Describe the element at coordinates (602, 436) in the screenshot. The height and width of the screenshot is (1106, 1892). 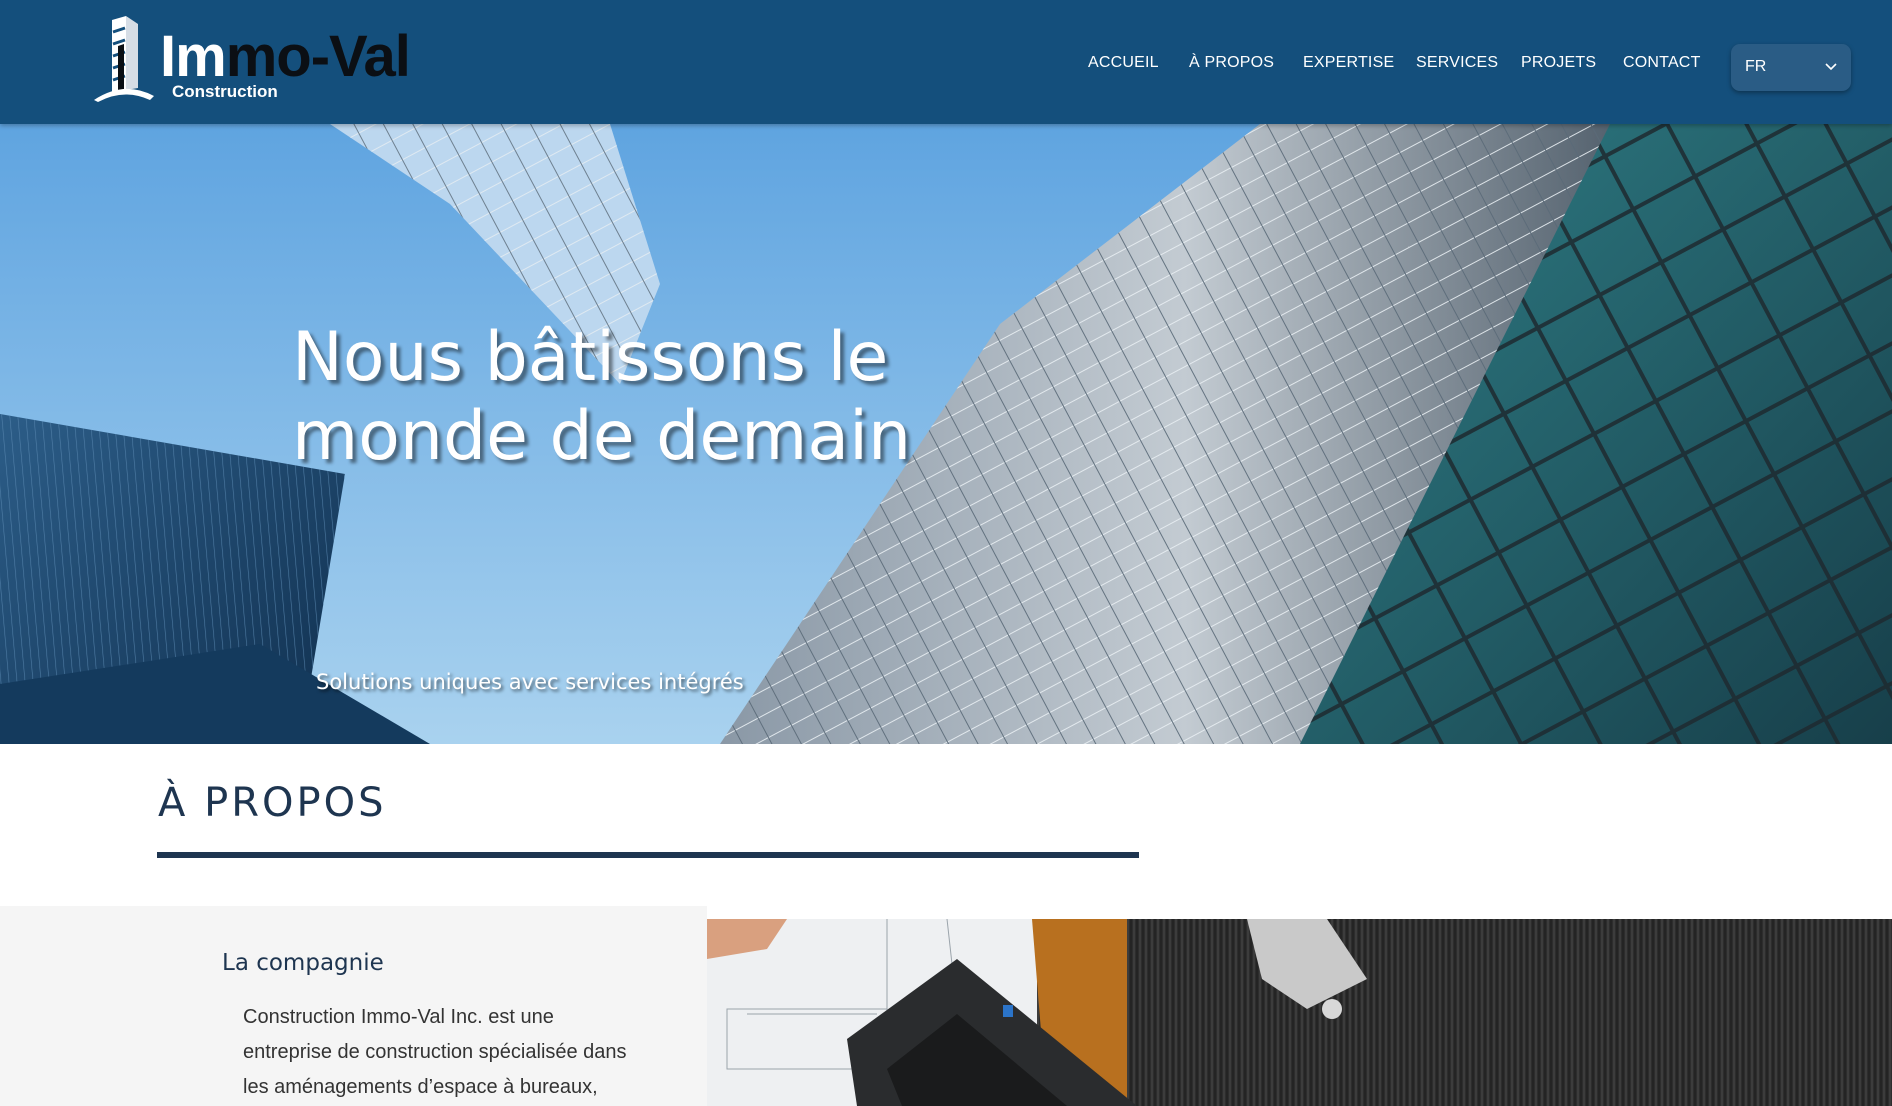
I see `hero-title-line-2: monde de demain` at that location.